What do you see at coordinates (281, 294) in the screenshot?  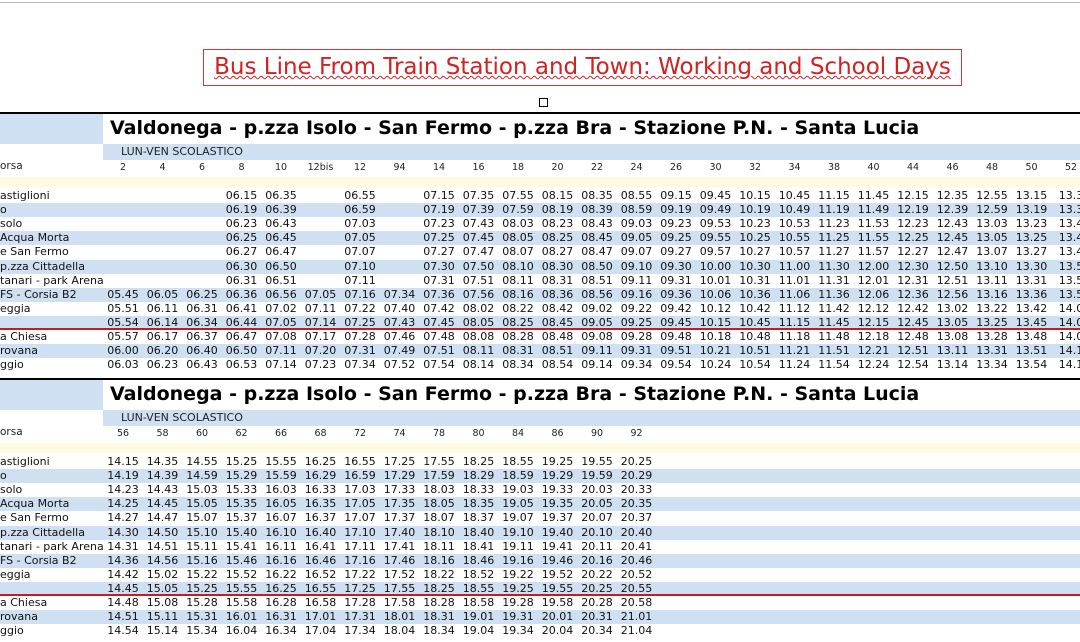 I see `time-cell: 06.56` at bounding box center [281, 294].